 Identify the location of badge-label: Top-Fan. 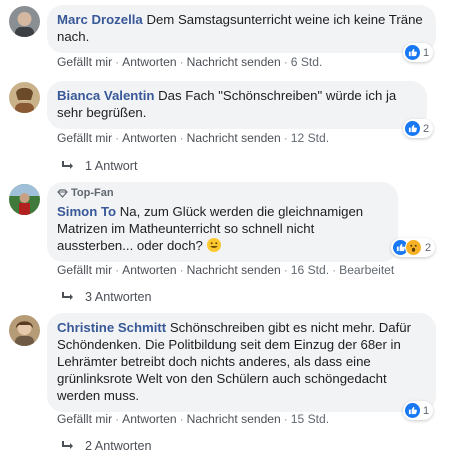
(92, 193).